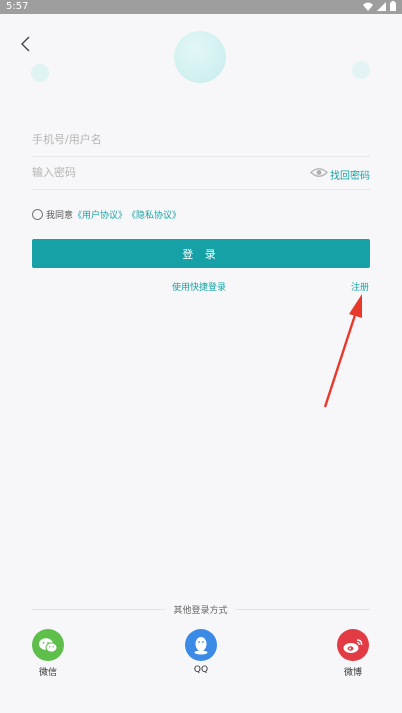 This screenshot has height=713, width=402. I want to click on divider-right, so click(303, 609).